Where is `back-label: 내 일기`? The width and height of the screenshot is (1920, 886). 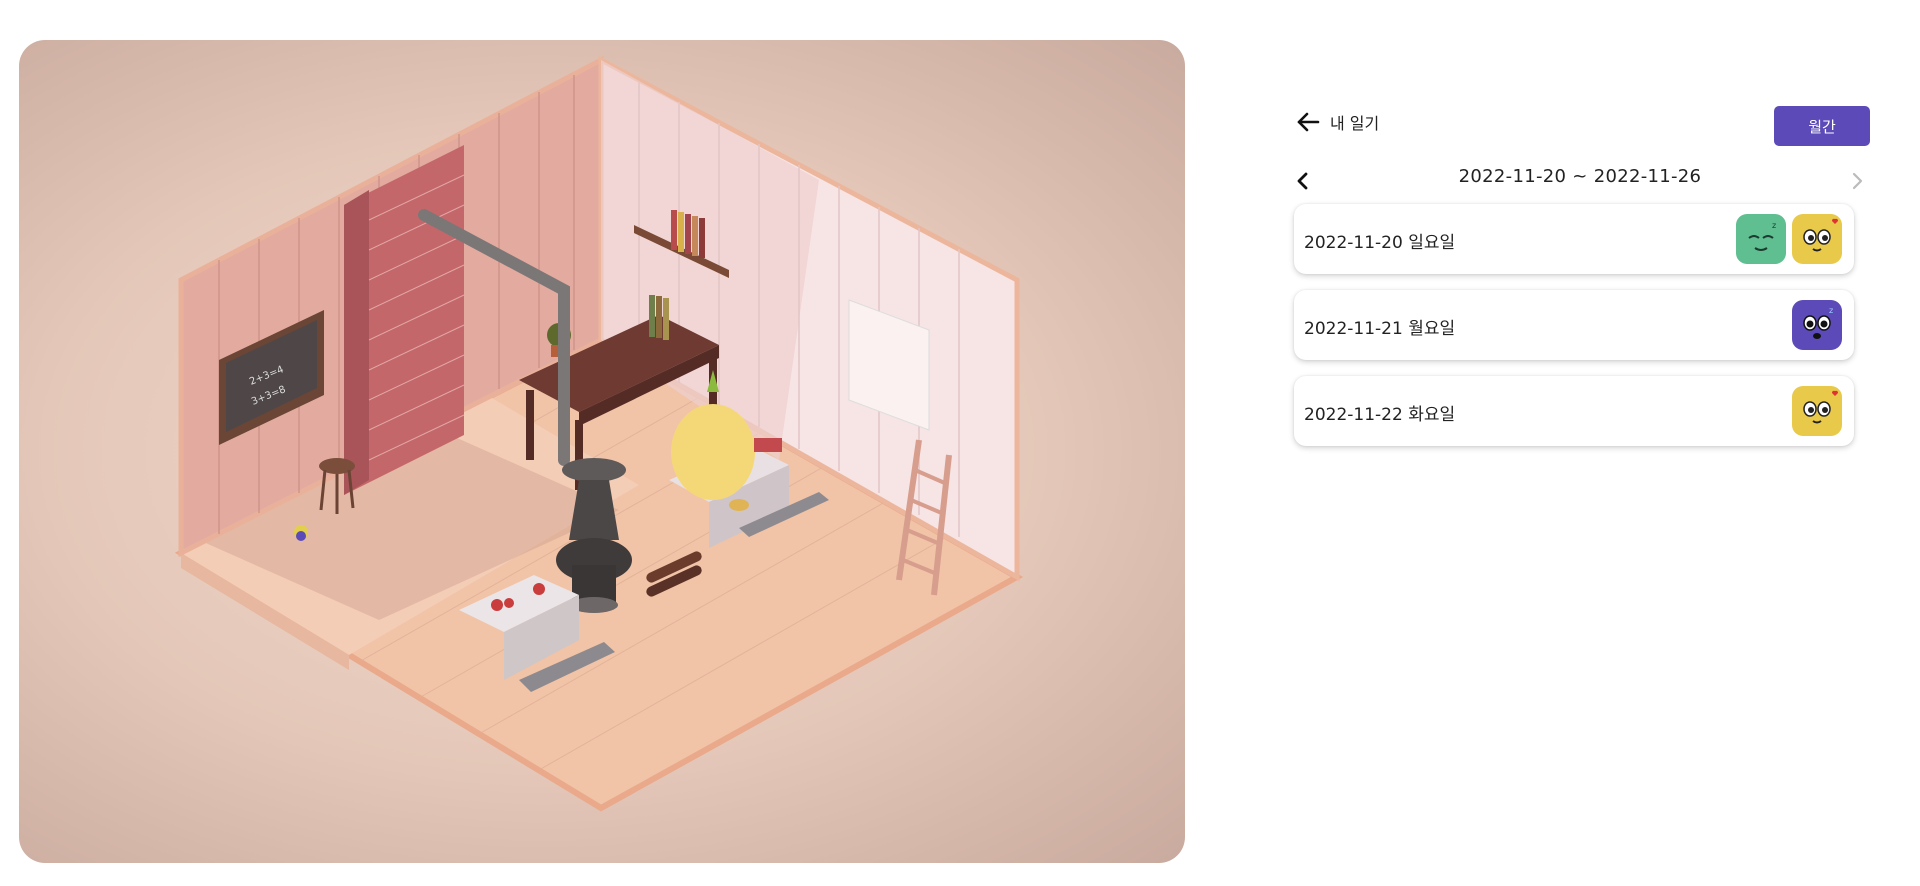 back-label: 내 일기 is located at coordinates (1355, 123).